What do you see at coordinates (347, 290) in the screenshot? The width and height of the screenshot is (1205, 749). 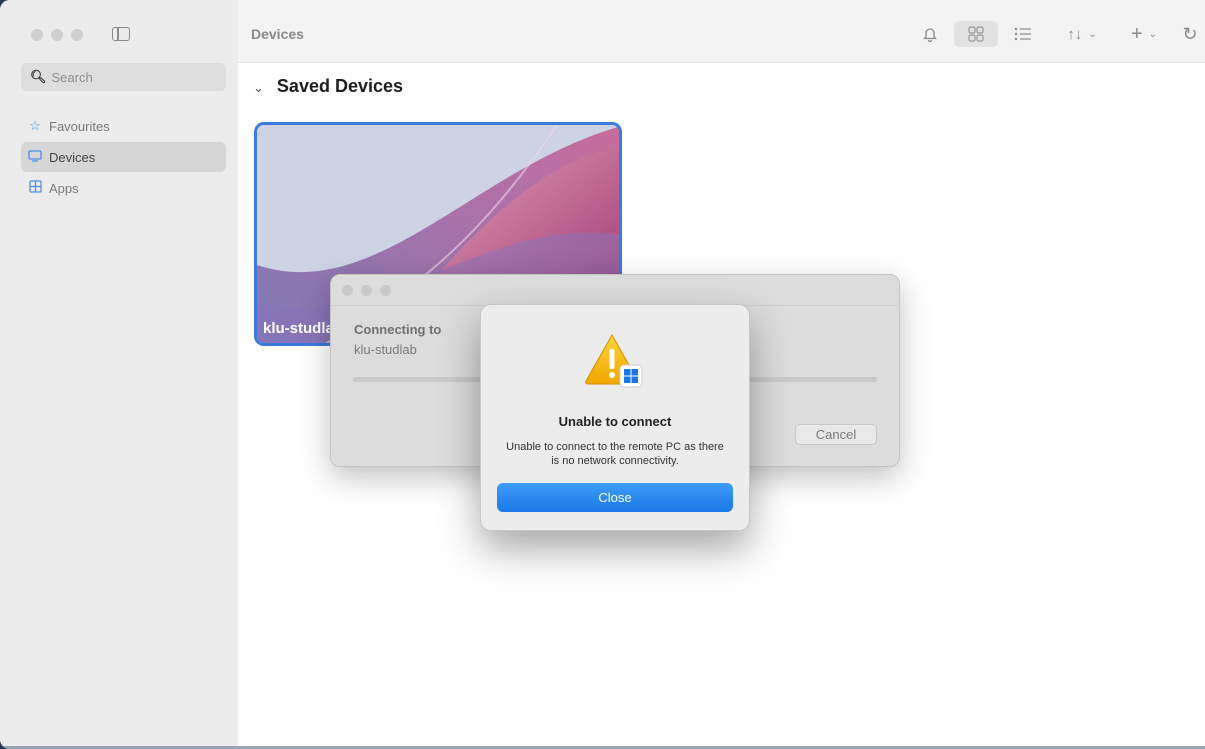 I see `dialog-close-dot` at bounding box center [347, 290].